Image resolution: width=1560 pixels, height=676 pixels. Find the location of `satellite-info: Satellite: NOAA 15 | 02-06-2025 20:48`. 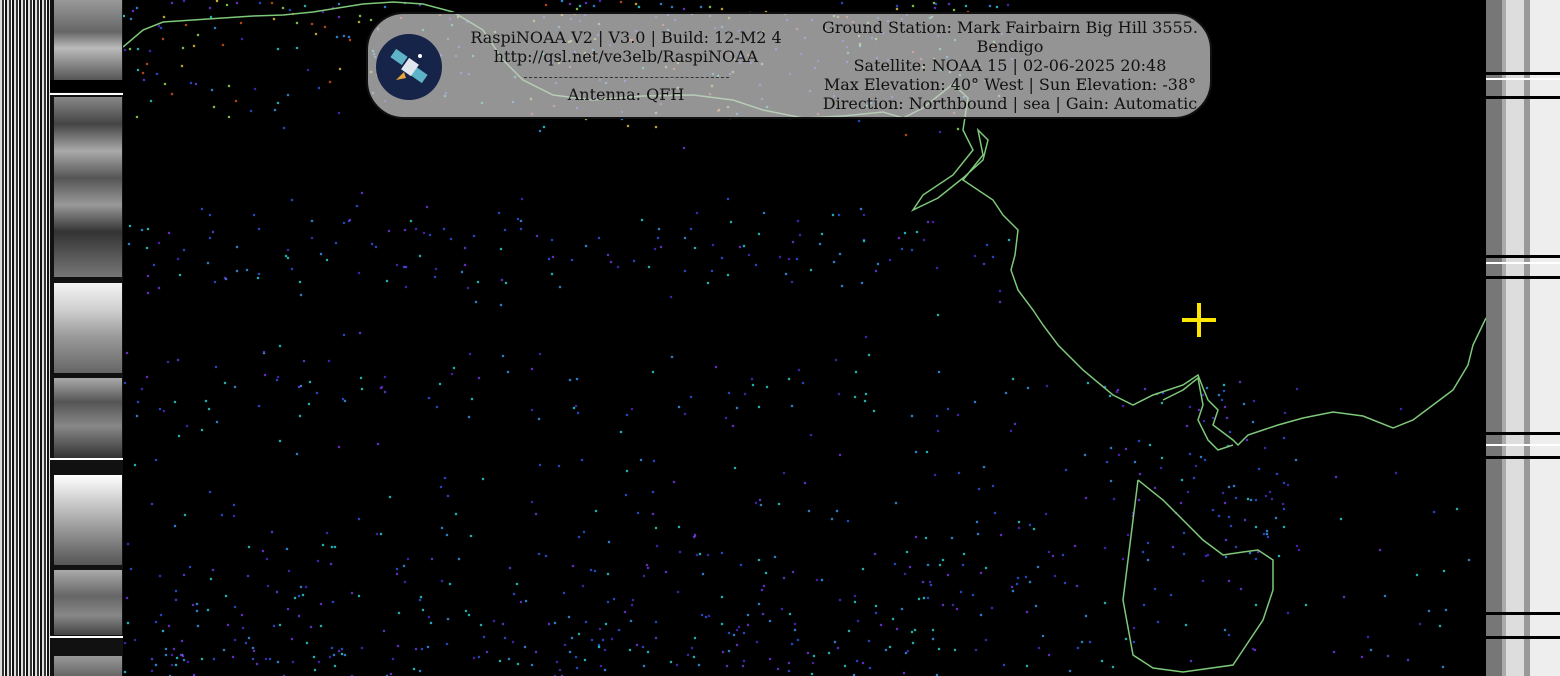

satellite-info: Satellite: NOAA 15 | 02-06-2025 20:48 is located at coordinates (1010, 65).